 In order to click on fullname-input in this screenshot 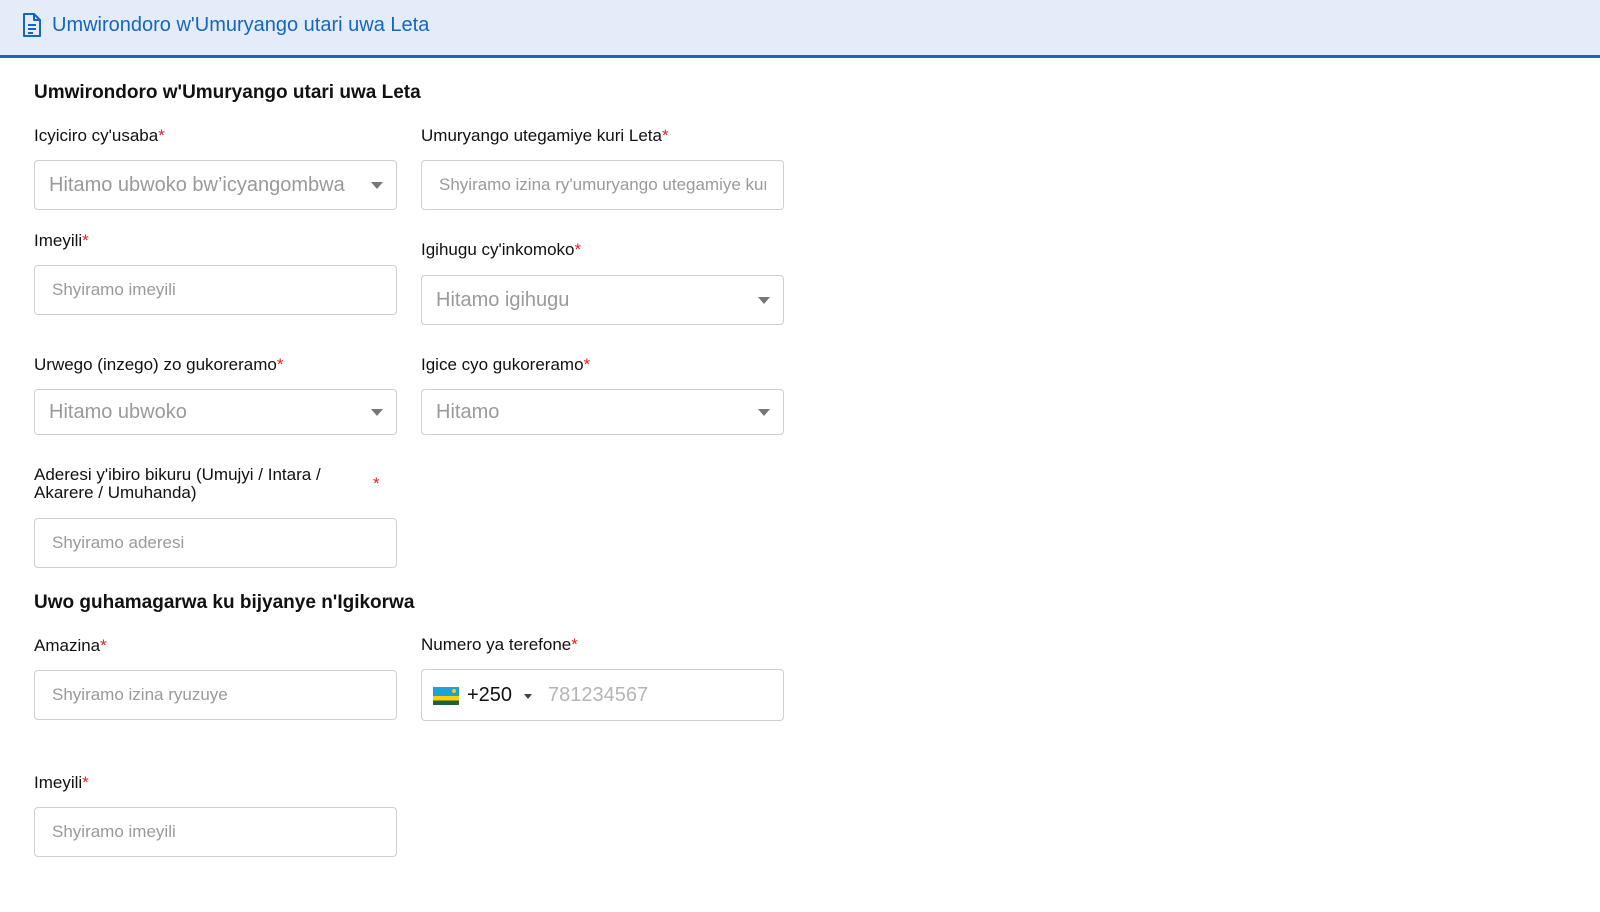, I will do `click(215, 695)`.